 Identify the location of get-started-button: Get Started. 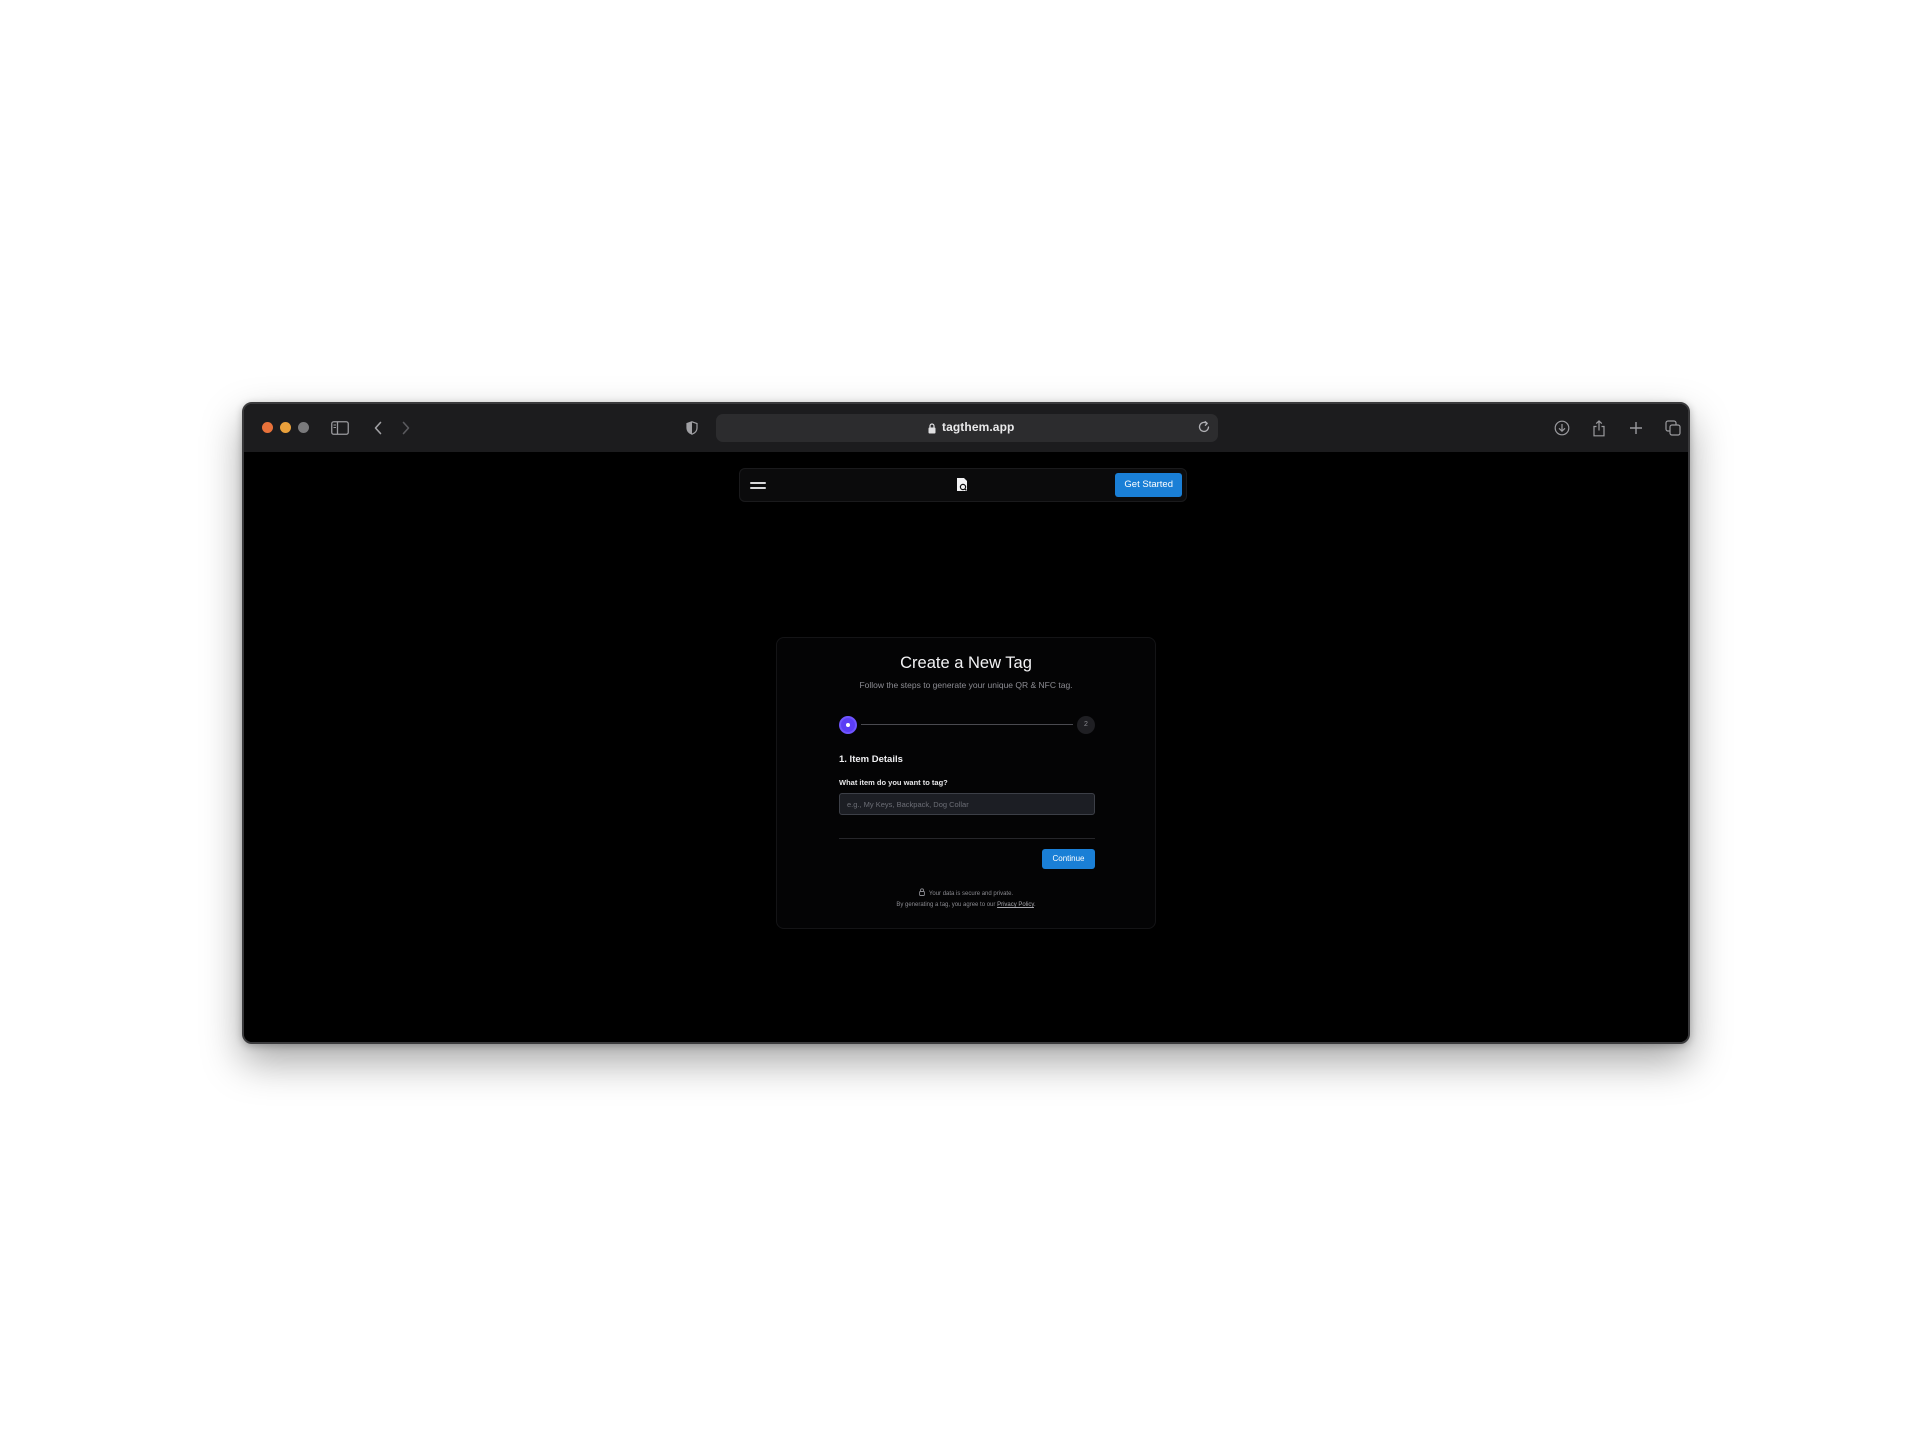
(1148, 485).